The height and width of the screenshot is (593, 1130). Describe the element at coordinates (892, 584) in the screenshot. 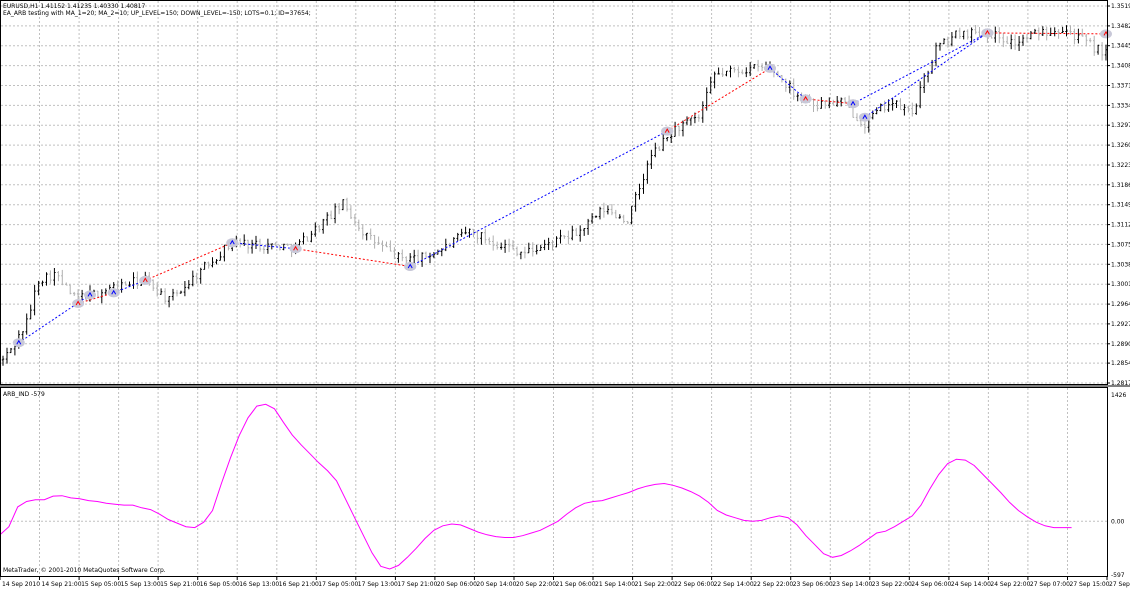

I see `time-tick-label: 23 Sep 22:00` at that location.